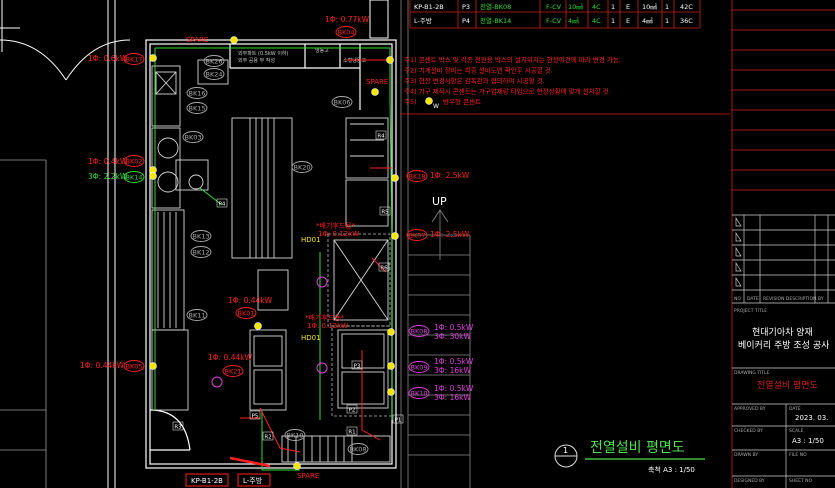  What do you see at coordinates (102, 365) in the screenshot?
I see `load-bk05: 1Φ: 0.44kW` at bounding box center [102, 365].